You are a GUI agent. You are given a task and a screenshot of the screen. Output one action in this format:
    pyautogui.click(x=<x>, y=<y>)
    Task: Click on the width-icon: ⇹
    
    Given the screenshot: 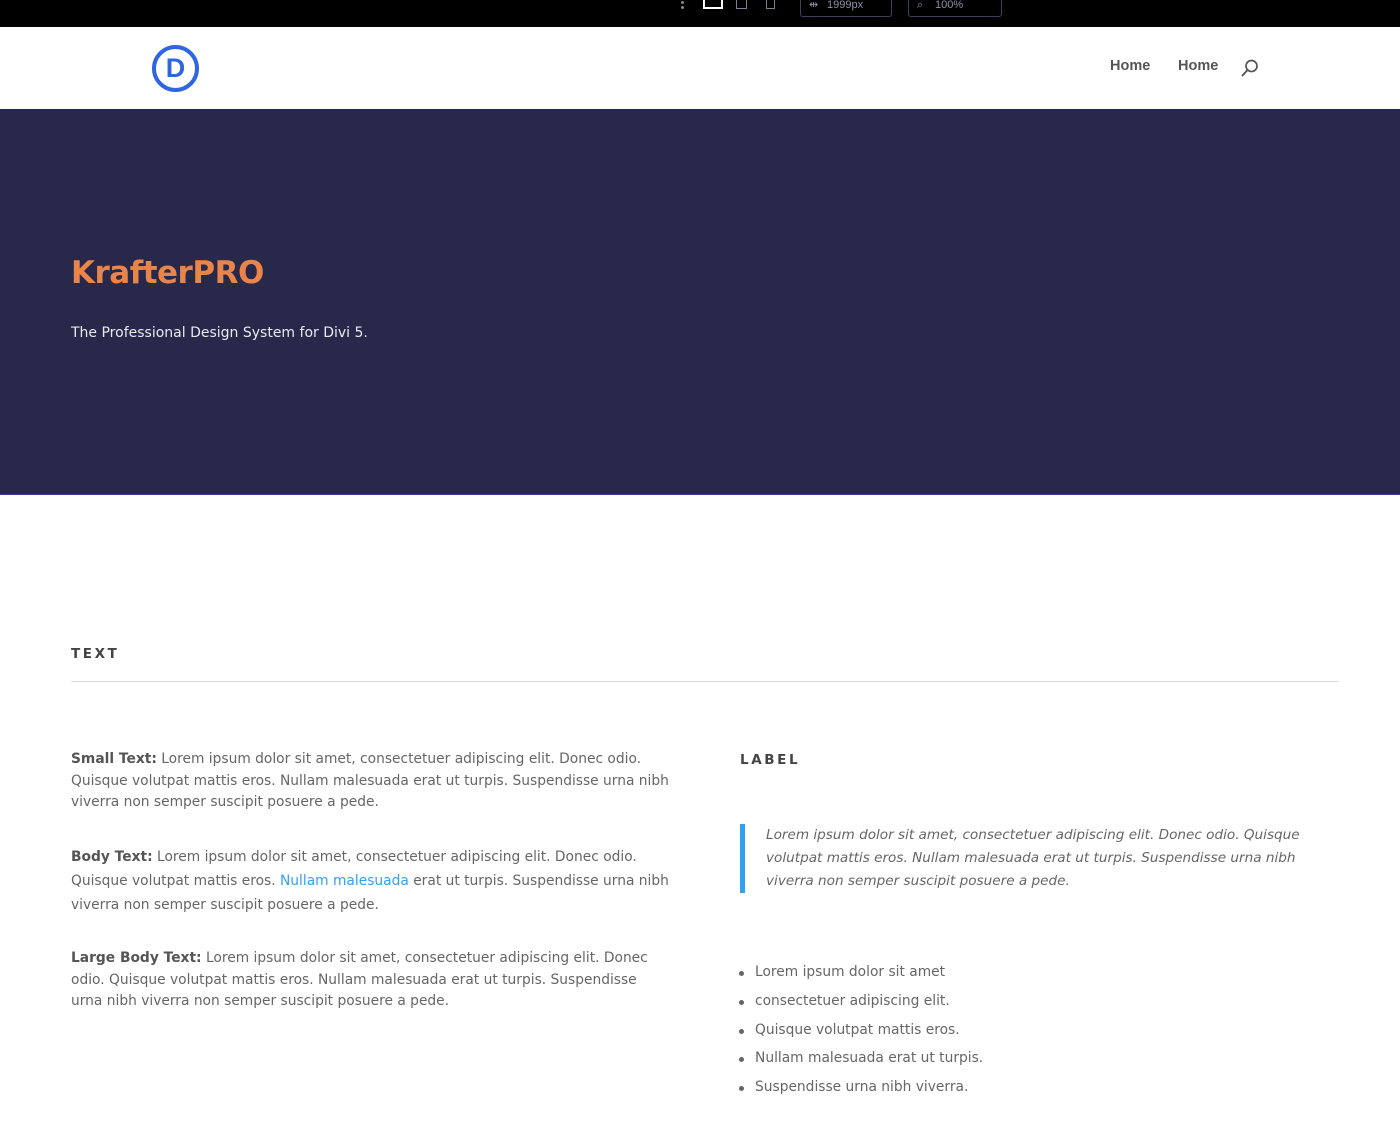 What is the action you would take?
    pyautogui.click(x=814, y=5)
    